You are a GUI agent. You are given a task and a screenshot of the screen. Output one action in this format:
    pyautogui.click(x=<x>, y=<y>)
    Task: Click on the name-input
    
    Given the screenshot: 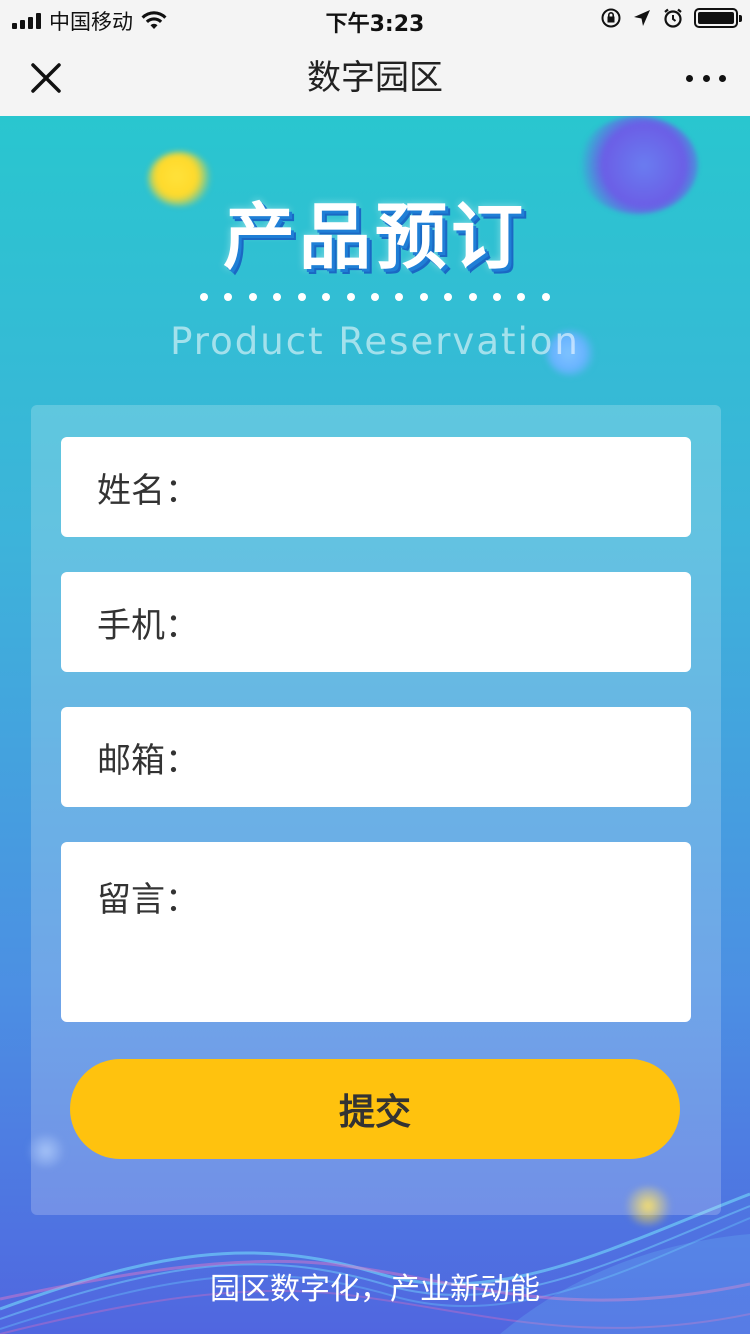 What is the action you would take?
    pyautogui.click(x=435, y=487)
    